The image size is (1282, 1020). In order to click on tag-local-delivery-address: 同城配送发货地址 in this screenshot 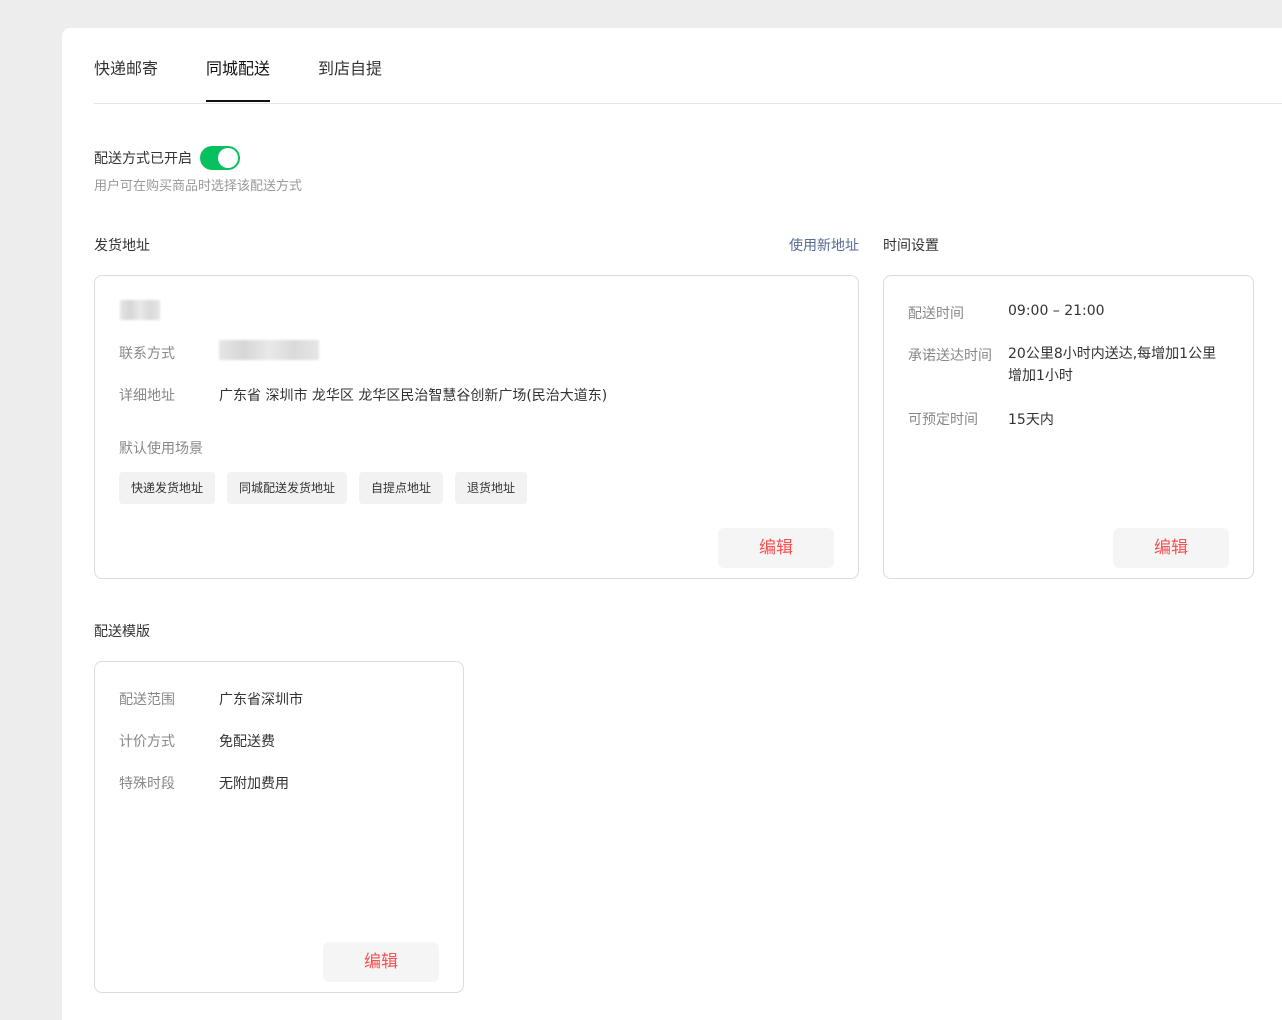, I will do `click(287, 488)`.